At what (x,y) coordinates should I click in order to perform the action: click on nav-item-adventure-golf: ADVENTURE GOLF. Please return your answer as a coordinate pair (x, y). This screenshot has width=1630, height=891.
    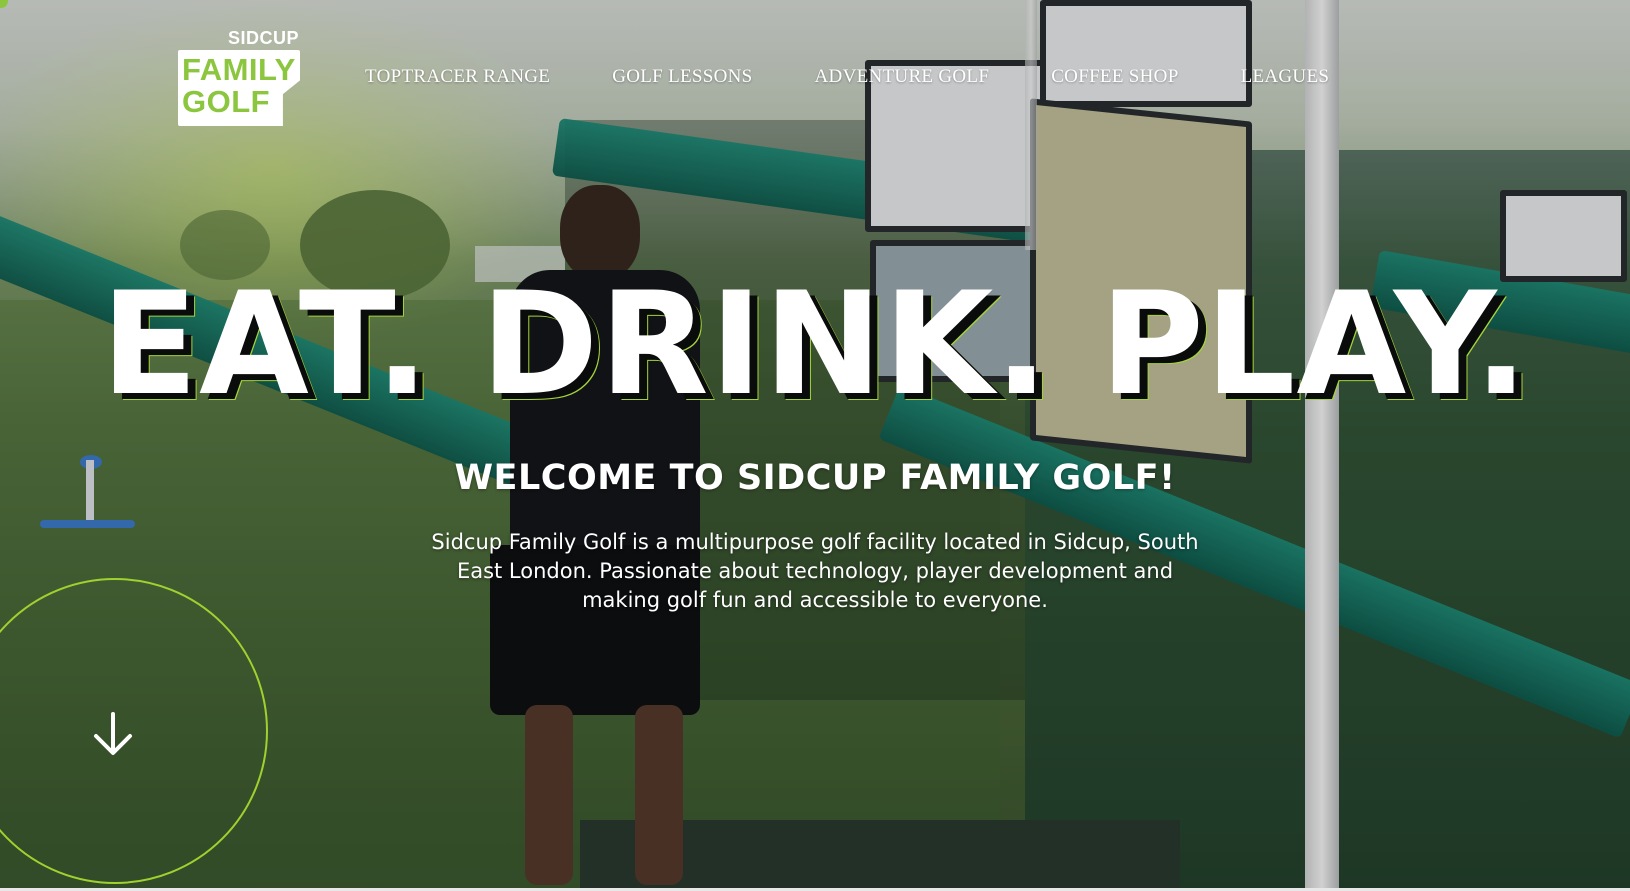
    Looking at the image, I should click on (902, 81).